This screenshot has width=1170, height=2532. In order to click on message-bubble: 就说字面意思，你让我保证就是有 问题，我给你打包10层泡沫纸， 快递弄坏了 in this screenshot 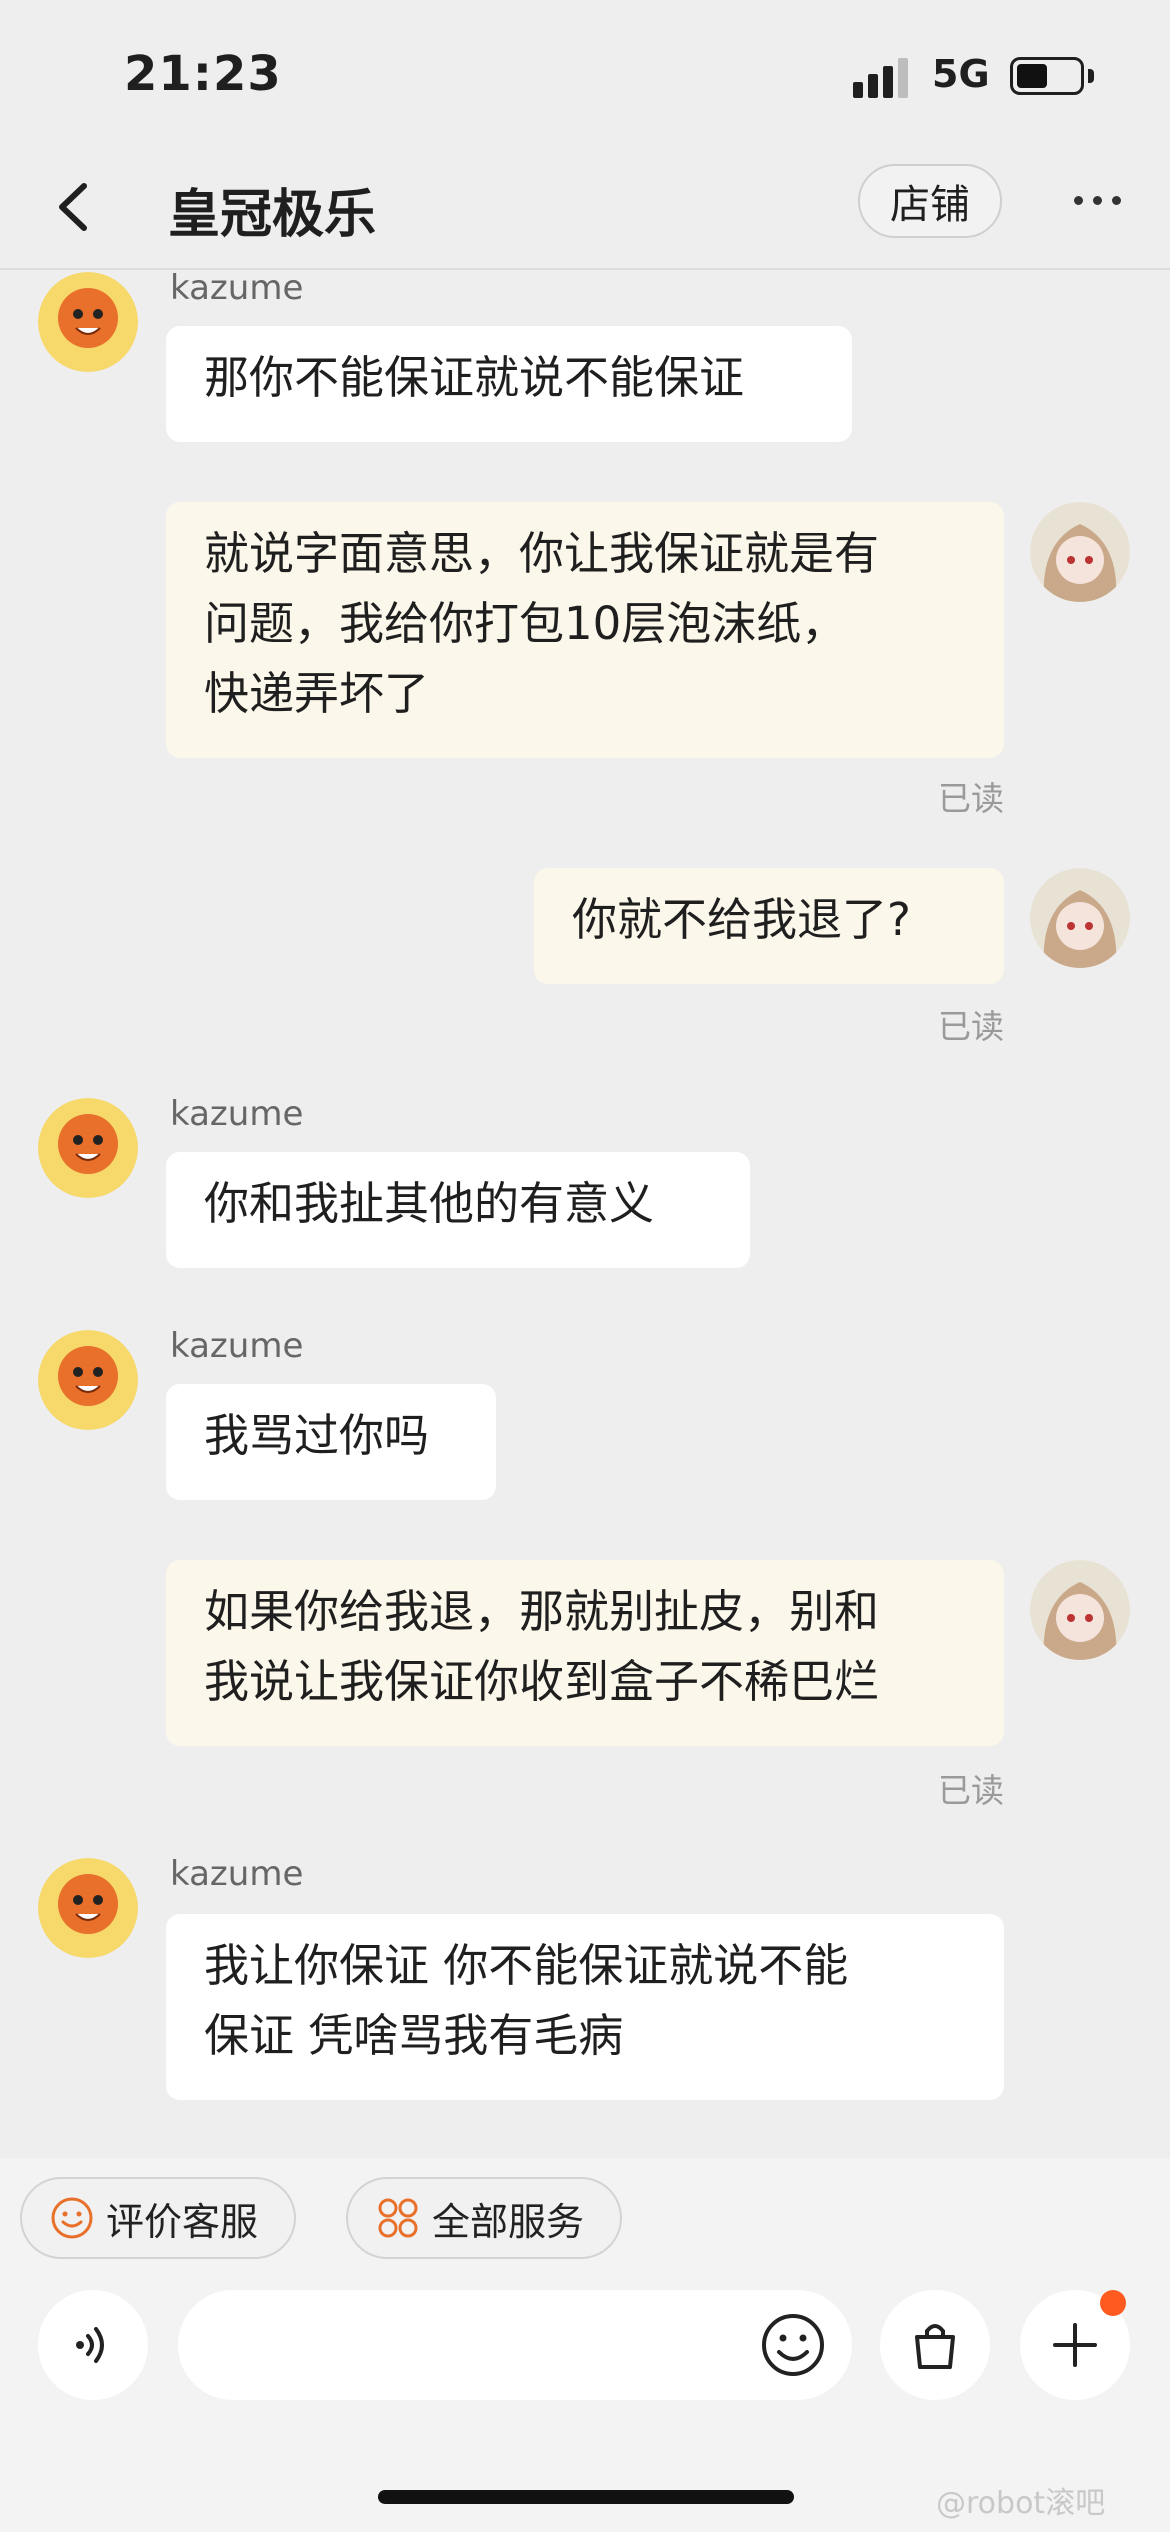, I will do `click(585, 630)`.